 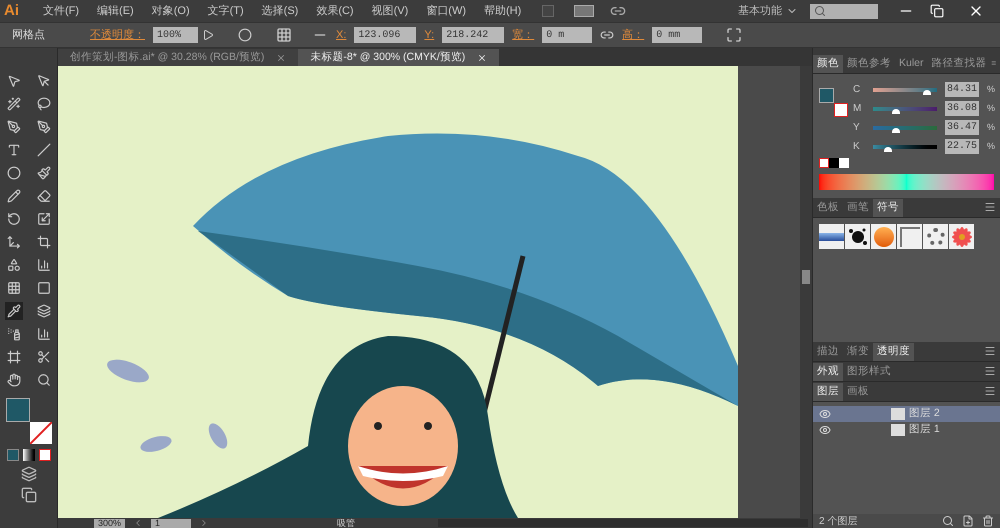 I want to click on x-label: X:, so click(x=341, y=35).